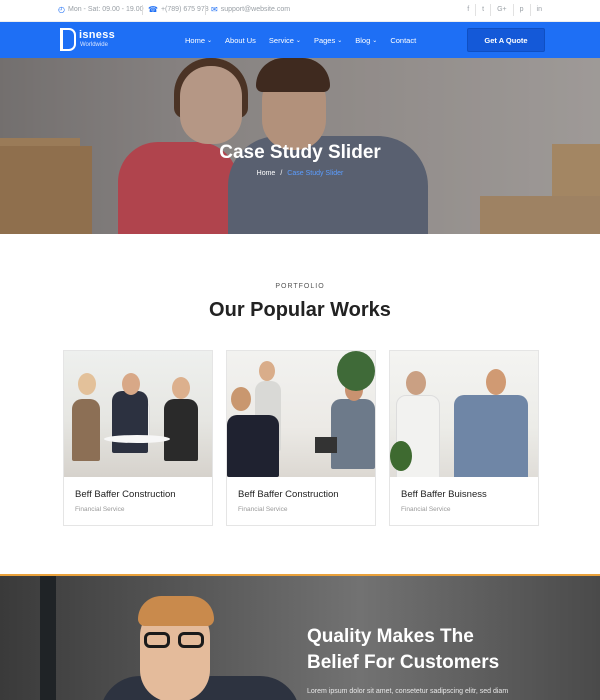 The width and height of the screenshot is (600, 700). What do you see at coordinates (185, 9) in the screenshot?
I see `phone-text: +(789) 675 978` at bounding box center [185, 9].